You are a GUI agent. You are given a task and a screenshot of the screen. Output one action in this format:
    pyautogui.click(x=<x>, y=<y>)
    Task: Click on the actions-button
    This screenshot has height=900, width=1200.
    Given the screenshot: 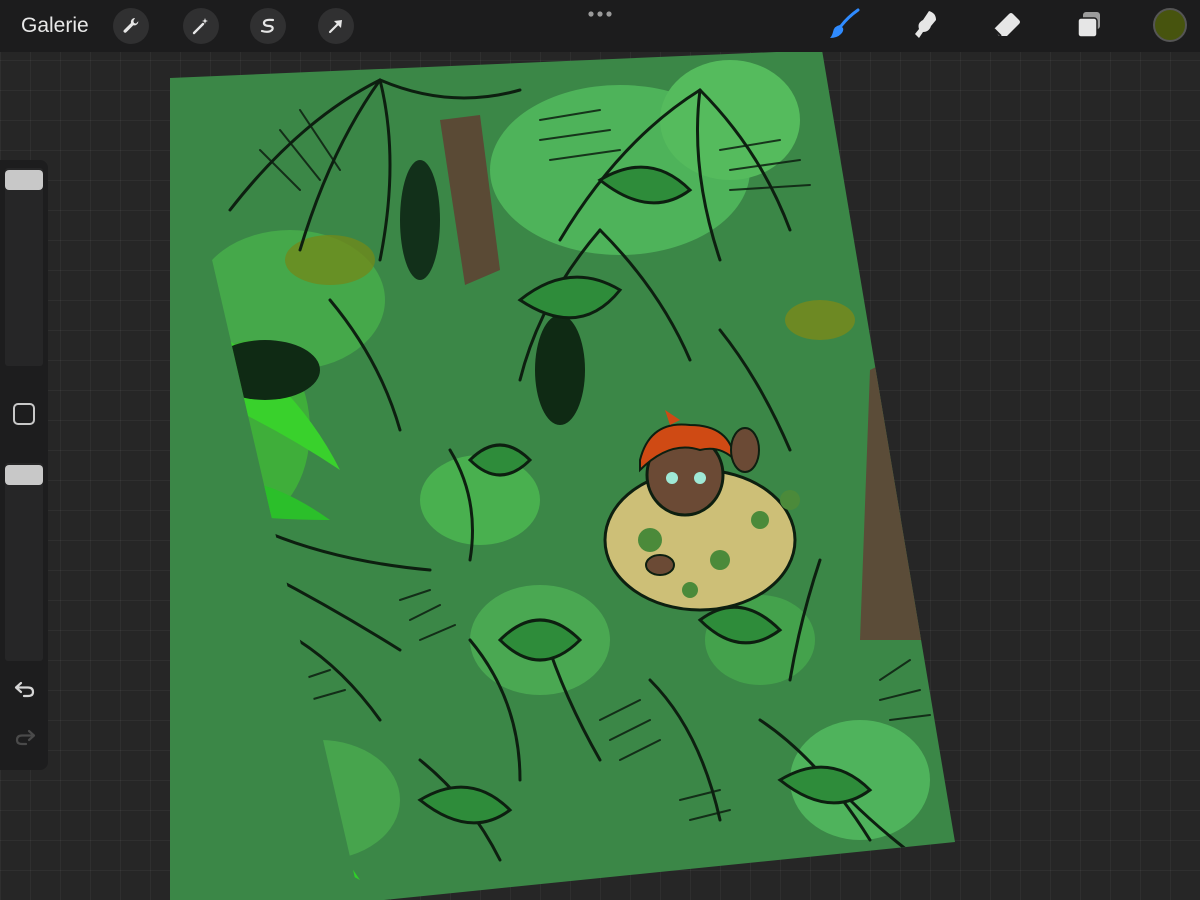 What is the action you would take?
    pyautogui.click(x=131, y=26)
    